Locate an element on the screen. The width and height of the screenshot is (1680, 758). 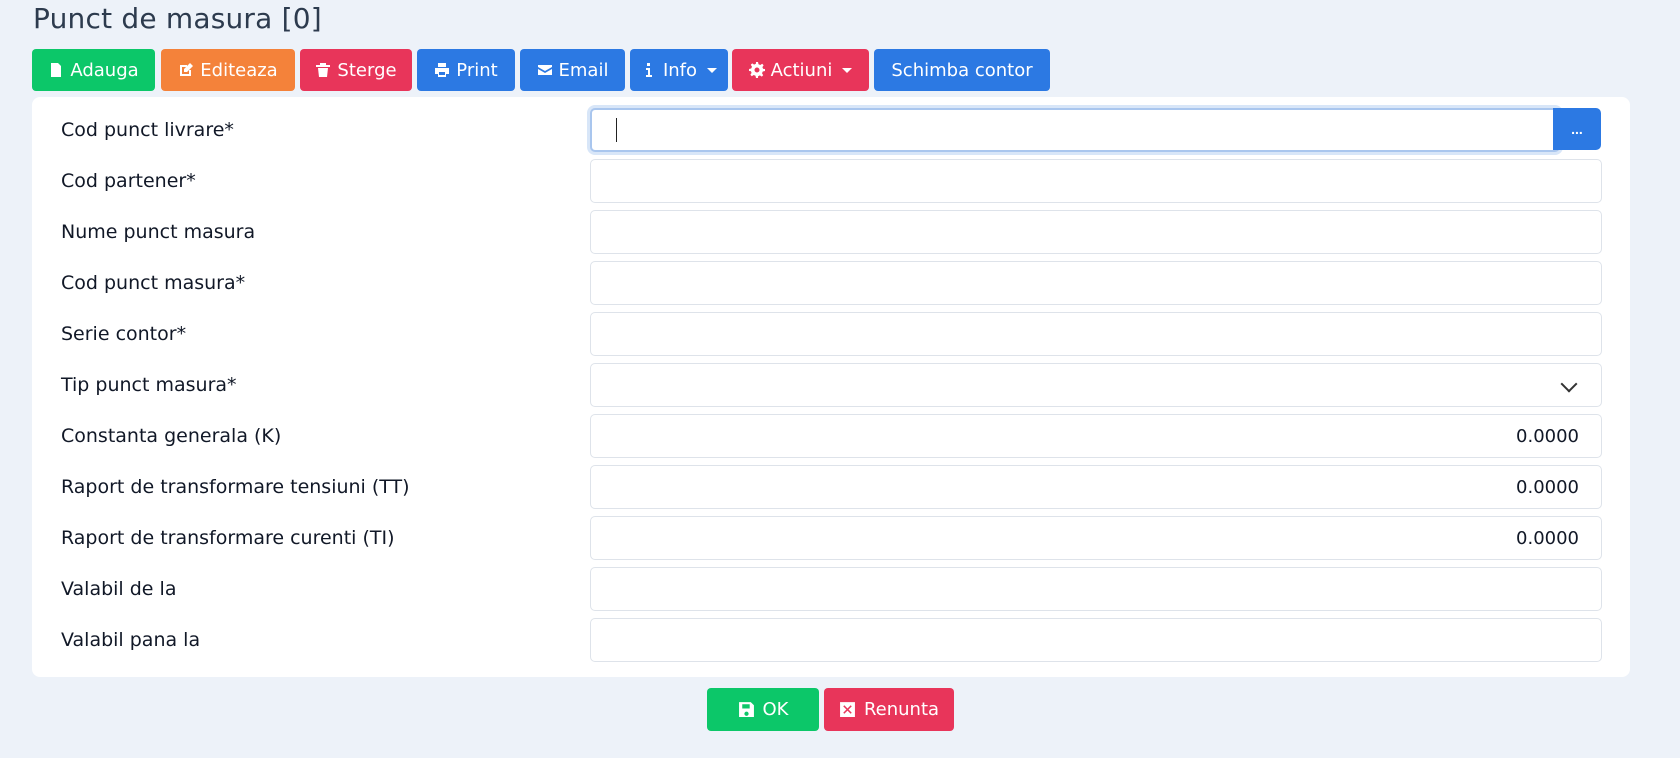
print-icon is located at coordinates (442, 70).